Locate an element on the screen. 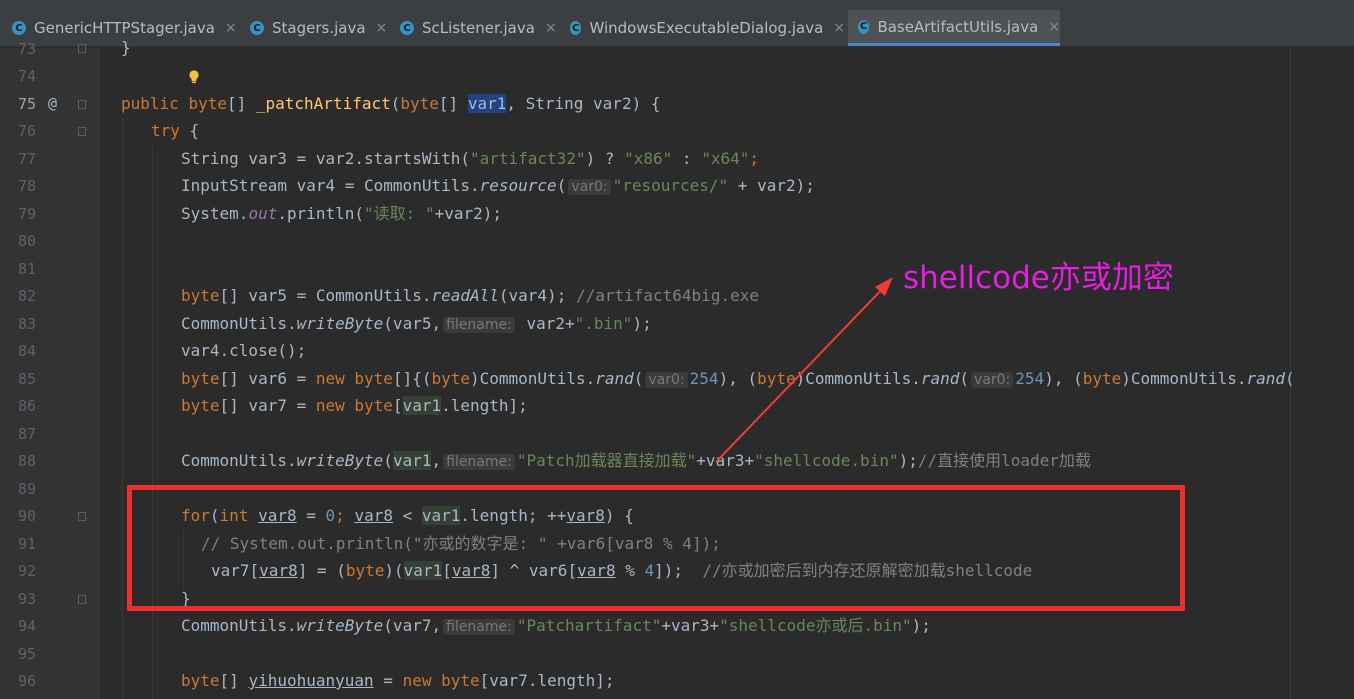 The height and width of the screenshot is (699, 1354). code-line-84: var4.close(); is located at coordinates (243, 351).